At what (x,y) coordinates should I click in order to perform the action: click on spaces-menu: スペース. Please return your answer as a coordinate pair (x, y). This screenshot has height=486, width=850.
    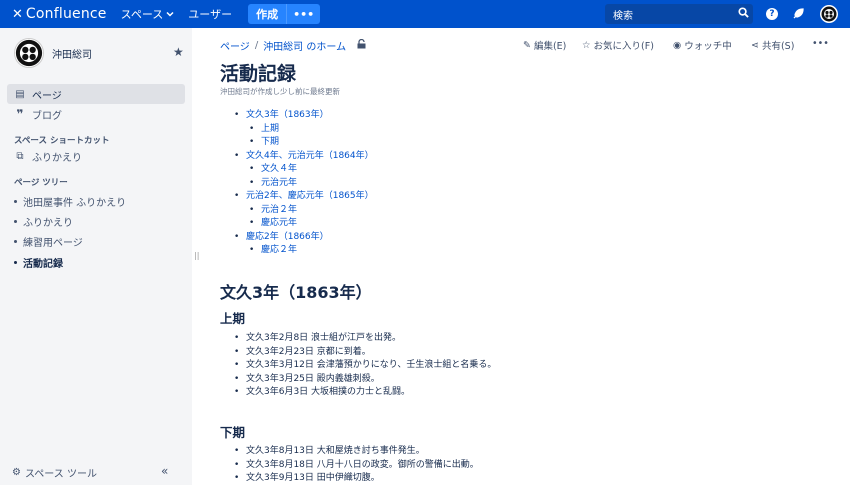
    Looking at the image, I should click on (148, 14).